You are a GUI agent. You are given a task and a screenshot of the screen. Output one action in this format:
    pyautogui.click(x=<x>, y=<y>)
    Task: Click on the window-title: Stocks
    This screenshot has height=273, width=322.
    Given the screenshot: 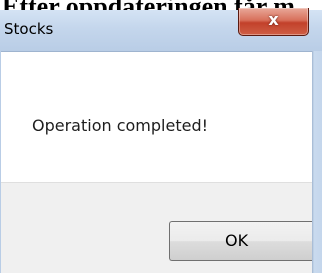 What is the action you would take?
    pyautogui.click(x=29, y=29)
    